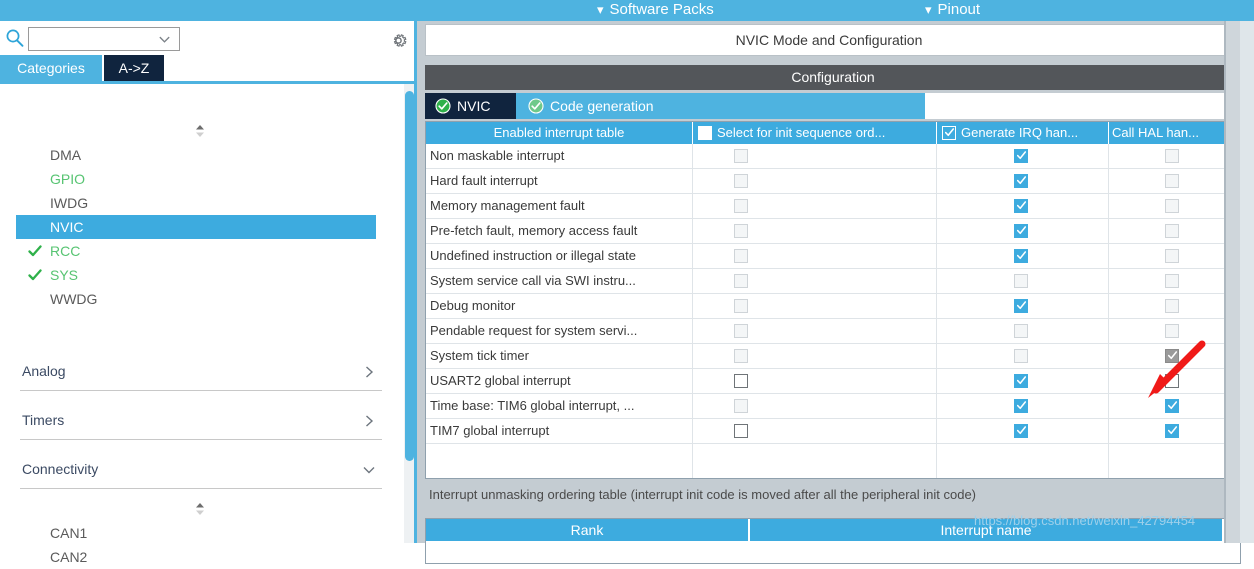  I want to click on category-row-connectivity: Connectivity, so click(201, 471).